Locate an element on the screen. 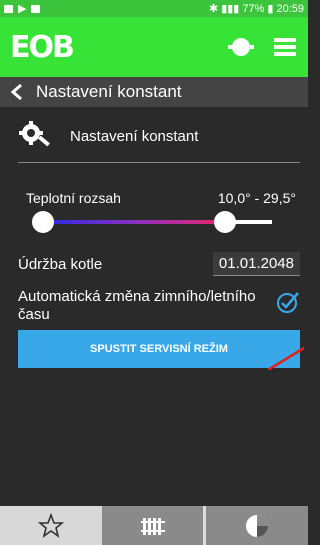  temperature-range-slider is located at coordinates (152, 222).